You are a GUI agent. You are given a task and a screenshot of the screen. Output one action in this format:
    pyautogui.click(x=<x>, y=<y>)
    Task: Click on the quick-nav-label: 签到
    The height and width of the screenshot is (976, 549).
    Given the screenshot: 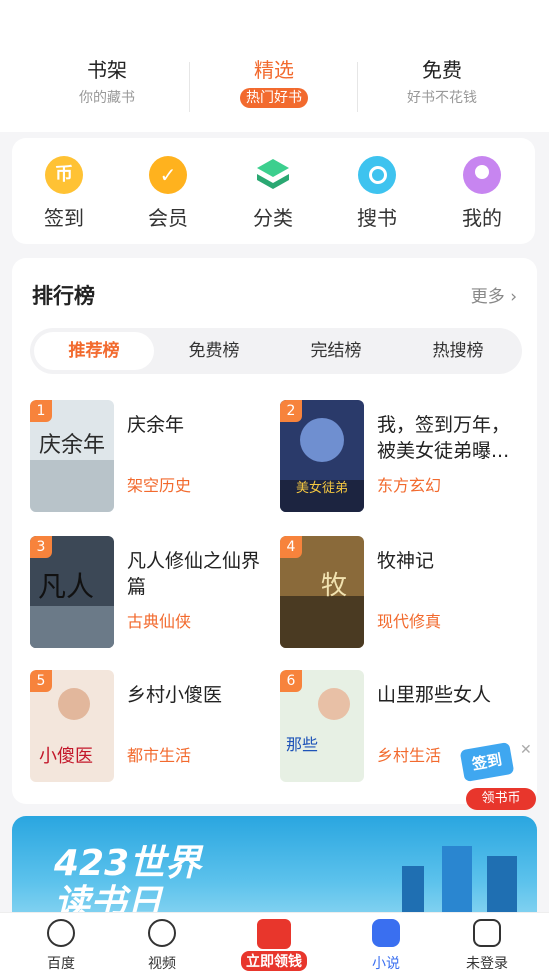 What is the action you would take?
    pyautogui.click(x=64, y=218)
    